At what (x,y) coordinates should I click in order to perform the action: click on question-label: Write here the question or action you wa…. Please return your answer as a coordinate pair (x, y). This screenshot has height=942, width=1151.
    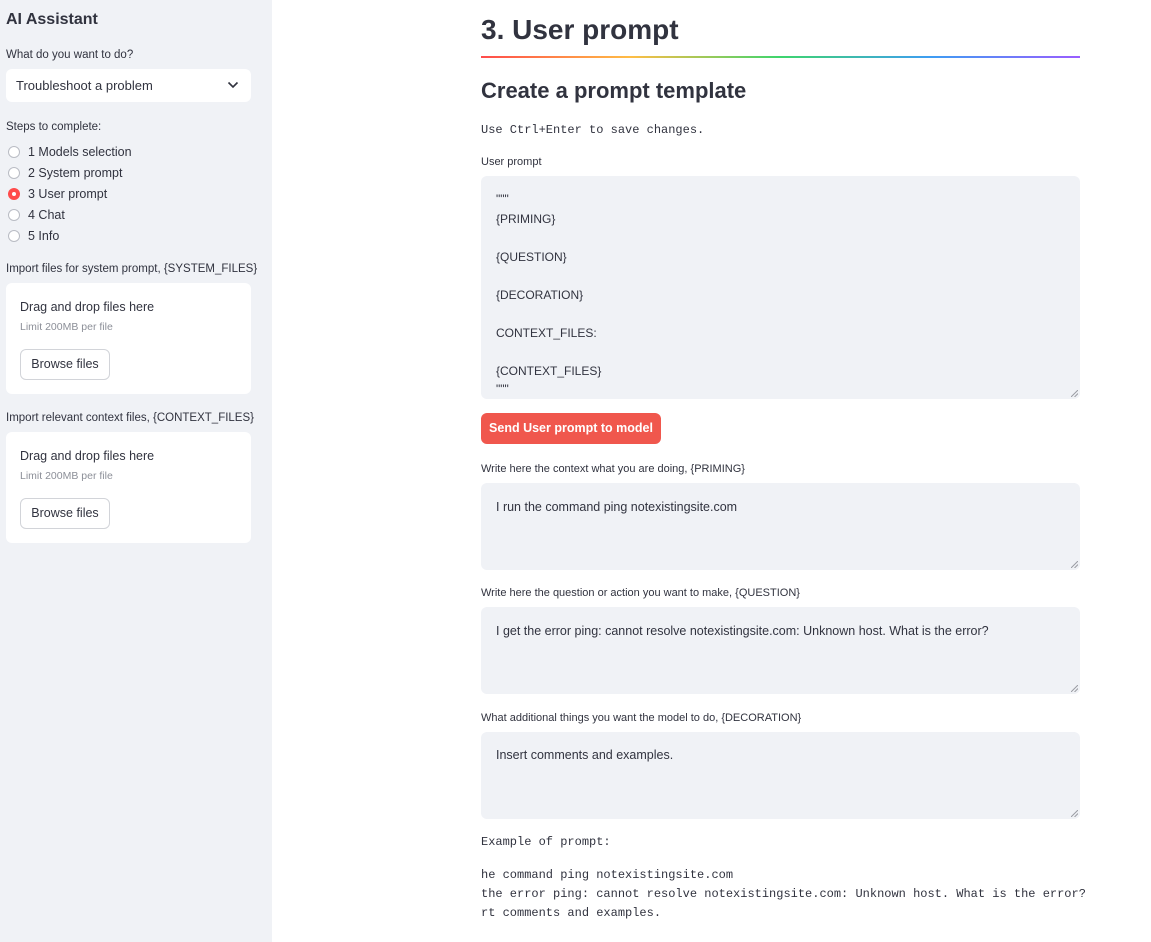
    Looking at the image, I should click on (640, 593).